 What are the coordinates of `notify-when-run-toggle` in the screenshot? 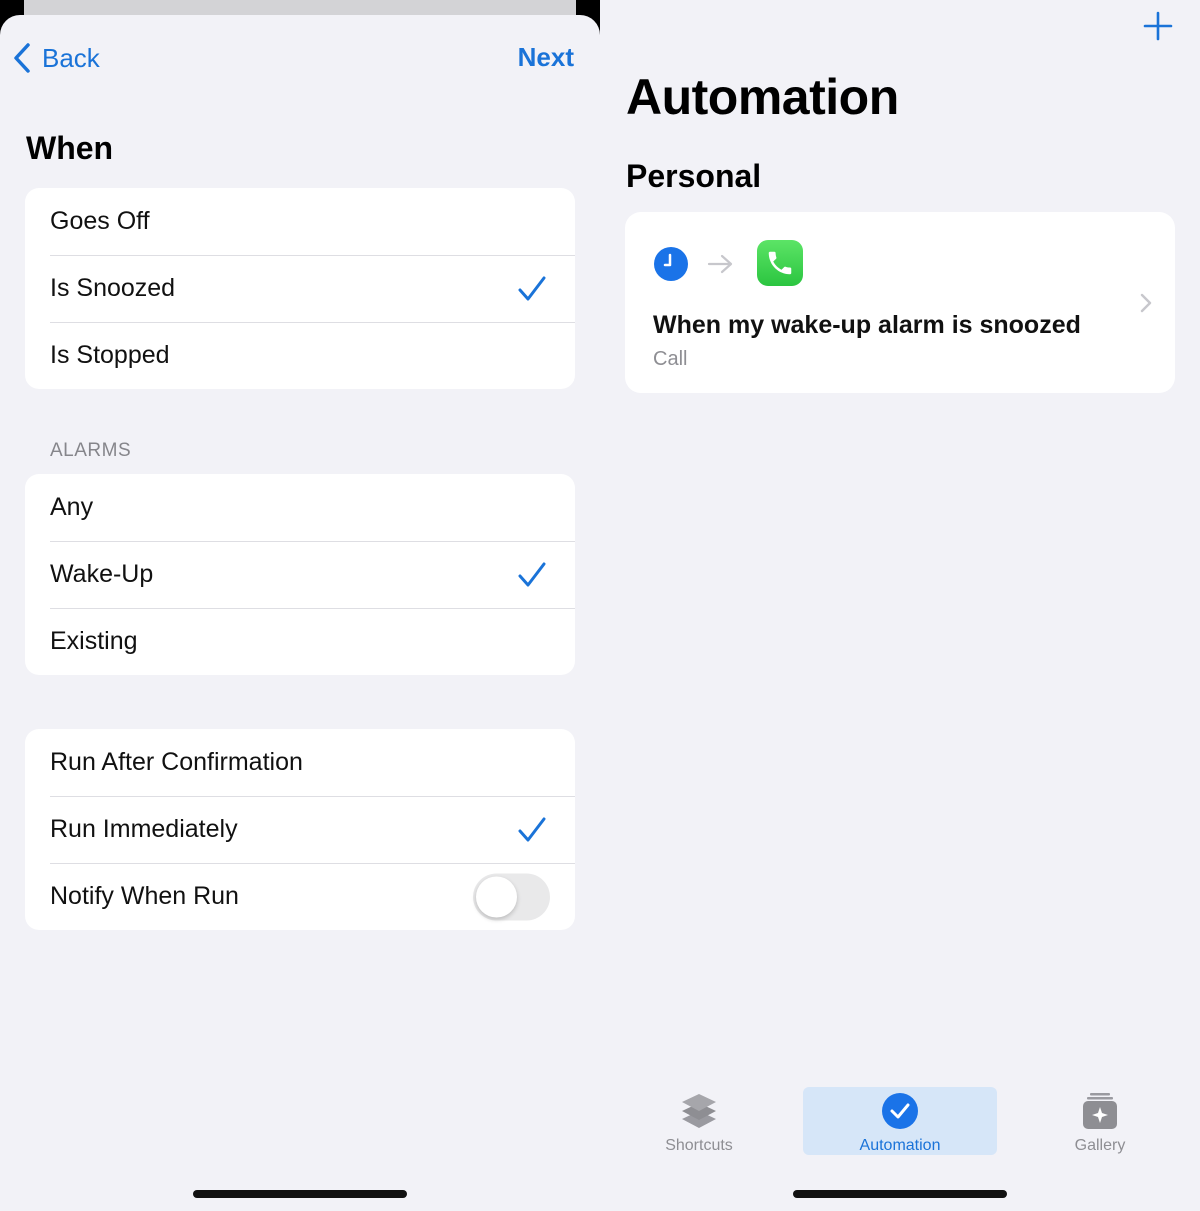 It's located at (511, 896).